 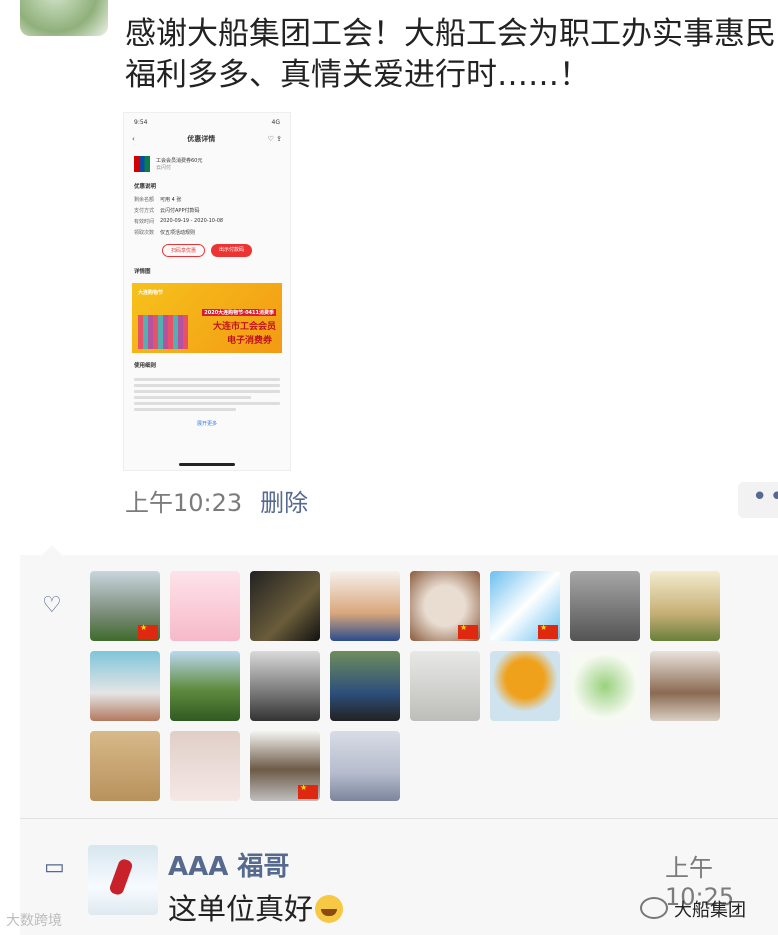 What do you see at coordinates (525, 606) in the screenshot?
I see `avatar-cartoon-boy` at bounding box center [525, 606].